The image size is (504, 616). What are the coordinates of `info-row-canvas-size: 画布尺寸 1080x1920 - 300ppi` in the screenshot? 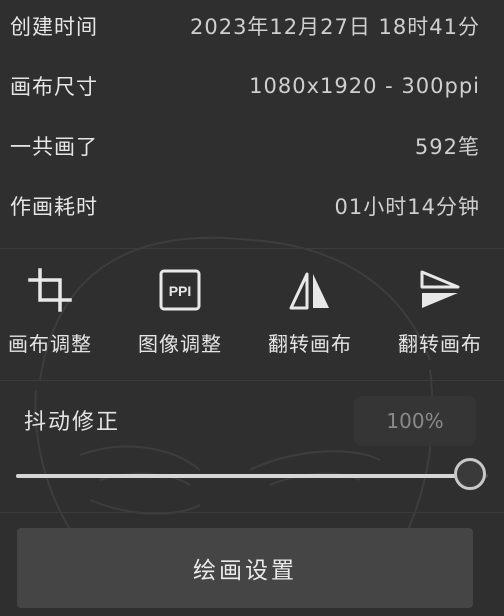 It's located at (252, 86).